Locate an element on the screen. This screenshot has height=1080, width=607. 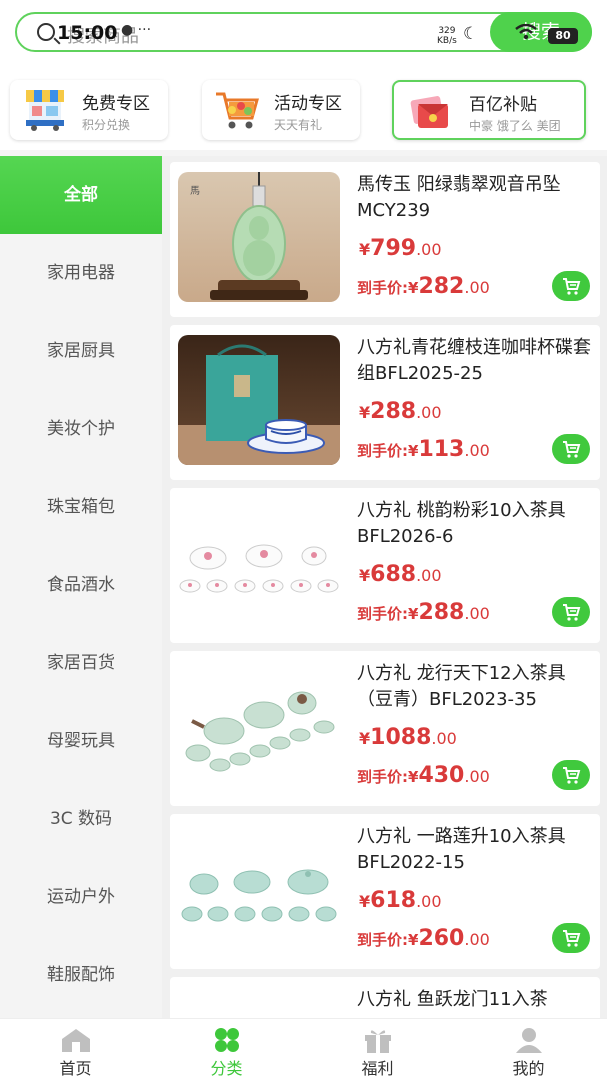
nav-category: 分类 is located at coordinates (226, 1049).